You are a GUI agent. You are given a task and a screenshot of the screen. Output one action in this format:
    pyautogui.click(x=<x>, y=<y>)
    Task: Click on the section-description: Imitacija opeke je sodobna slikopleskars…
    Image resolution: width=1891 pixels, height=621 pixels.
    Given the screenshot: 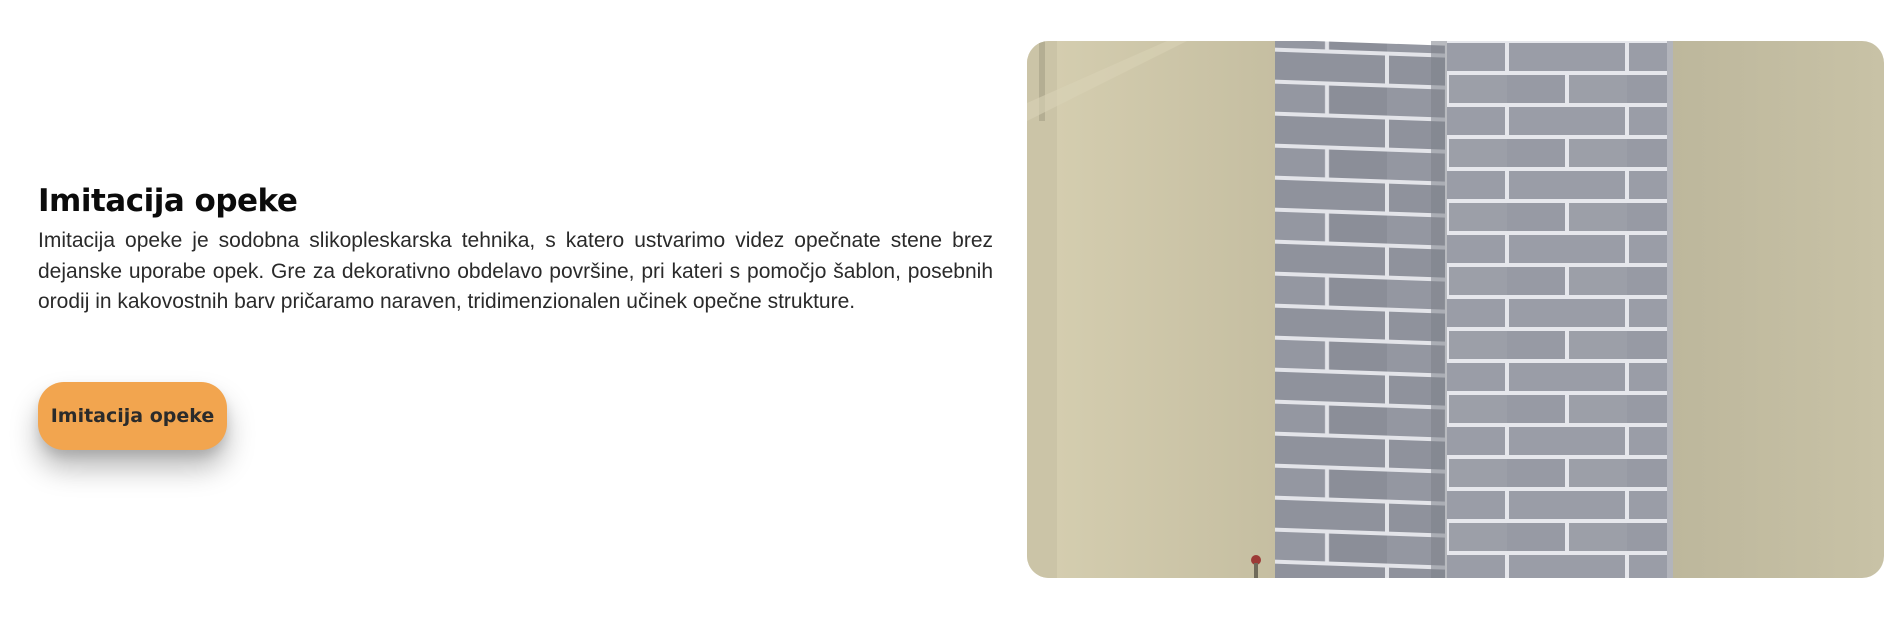 What is the action you would take?
    pyautogui.click(x=515, y=271)
    